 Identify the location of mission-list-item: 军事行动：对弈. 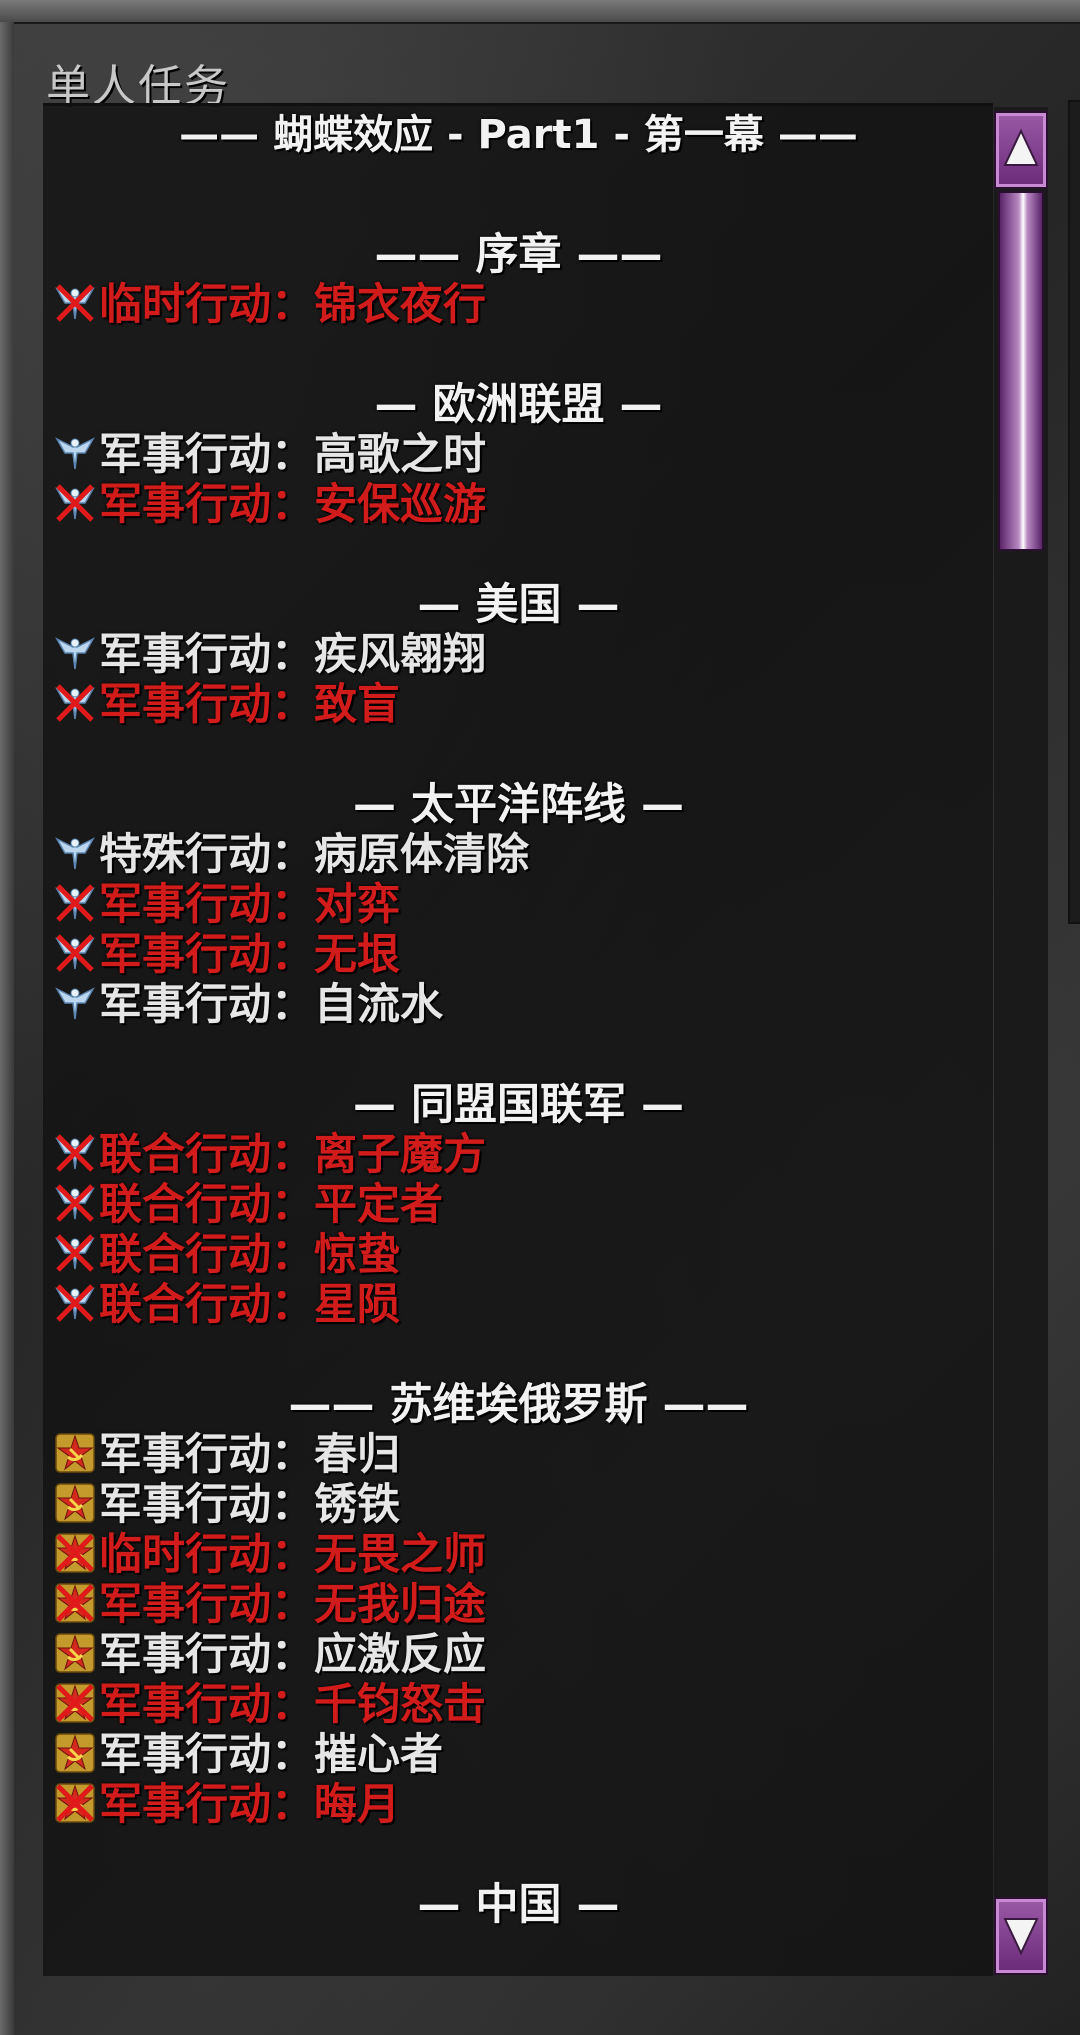
(226, 905).